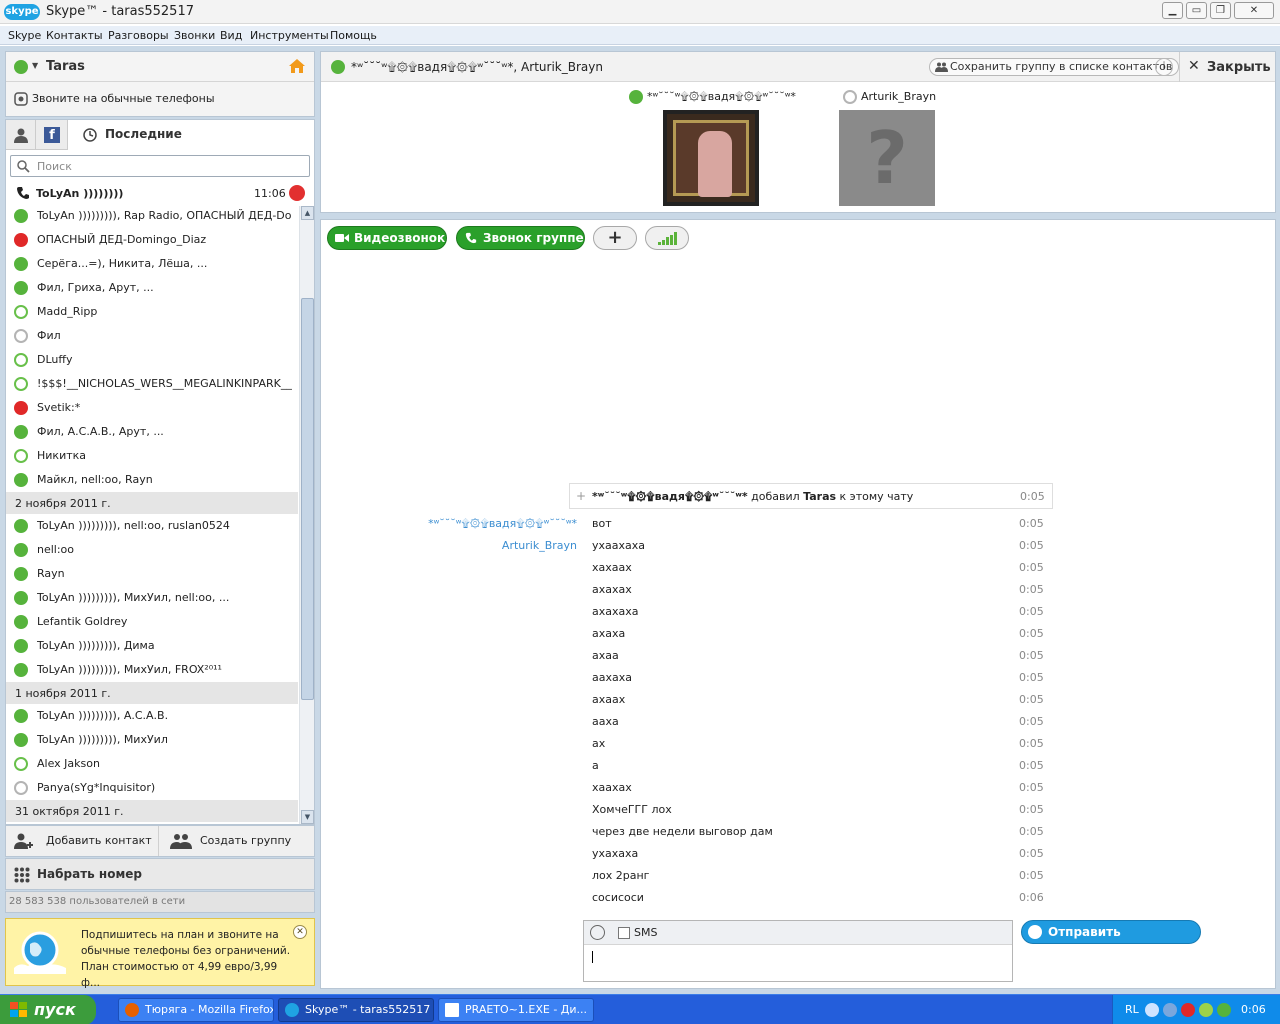 This screenshot has height=1024, width=1280. Describe the element at coordinates (160, 67) in the screenshot. I see `user-status-row: ▼ Taras` at that location.